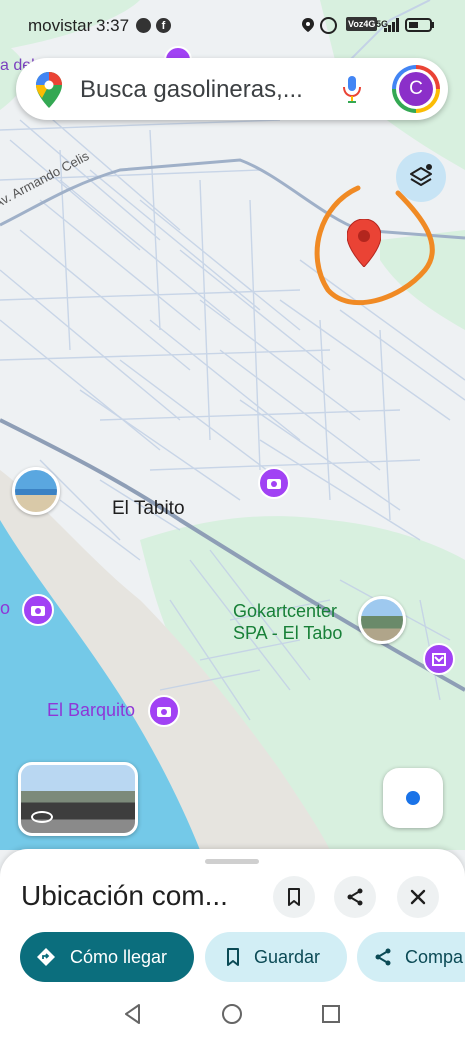  I want to click on volte-badge: Voz4G, so click(362, 24).